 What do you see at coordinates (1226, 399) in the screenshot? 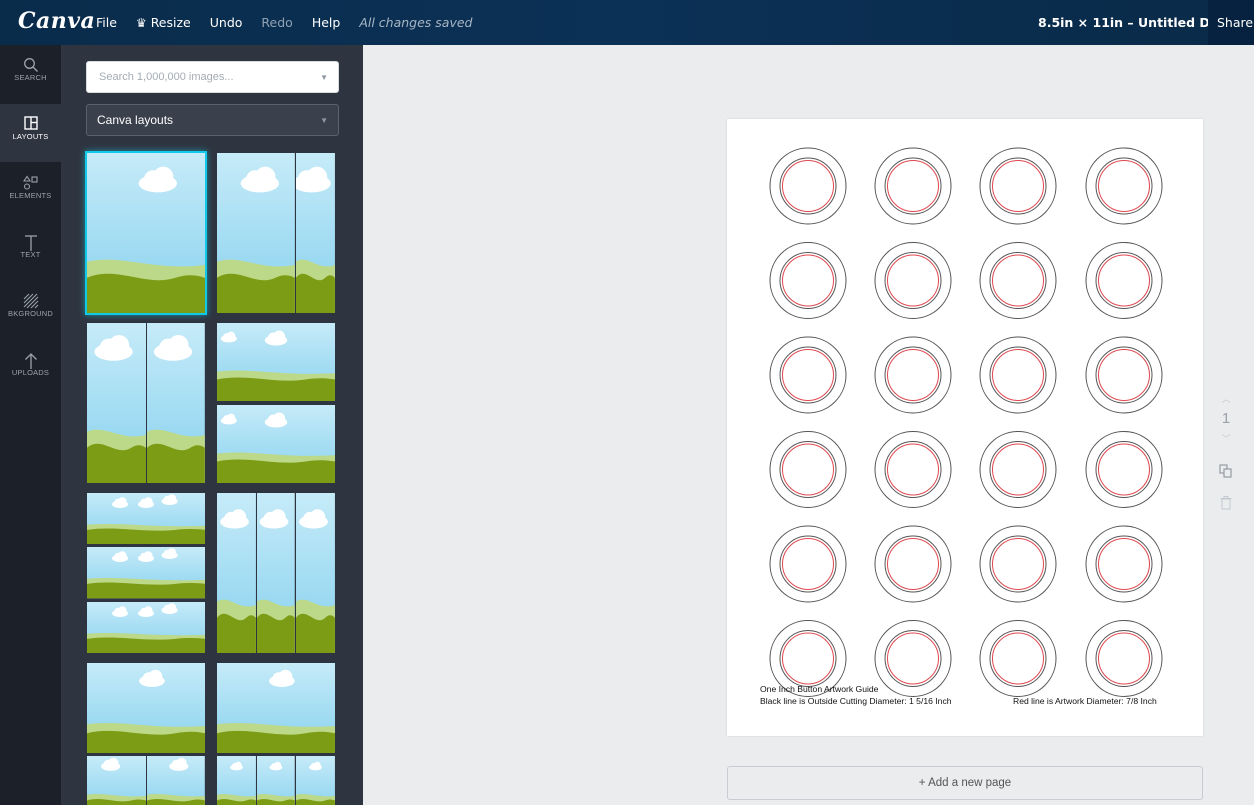
I see `move-page-up-icon: ︿` at bounding box center [1226, 399].